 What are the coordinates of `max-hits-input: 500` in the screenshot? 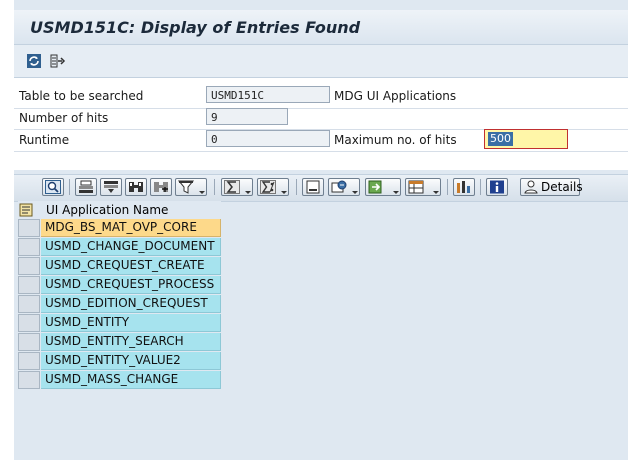 It's located at (526, 139).